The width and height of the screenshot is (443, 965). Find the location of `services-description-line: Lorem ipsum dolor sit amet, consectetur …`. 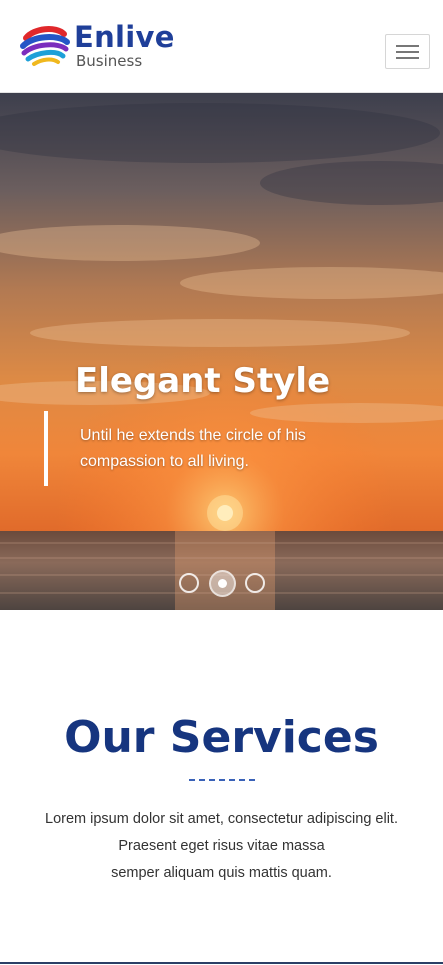

services-description-line: Lorem ipsum dolor sit amet, consectetur … is located at coordinates (221, 819).